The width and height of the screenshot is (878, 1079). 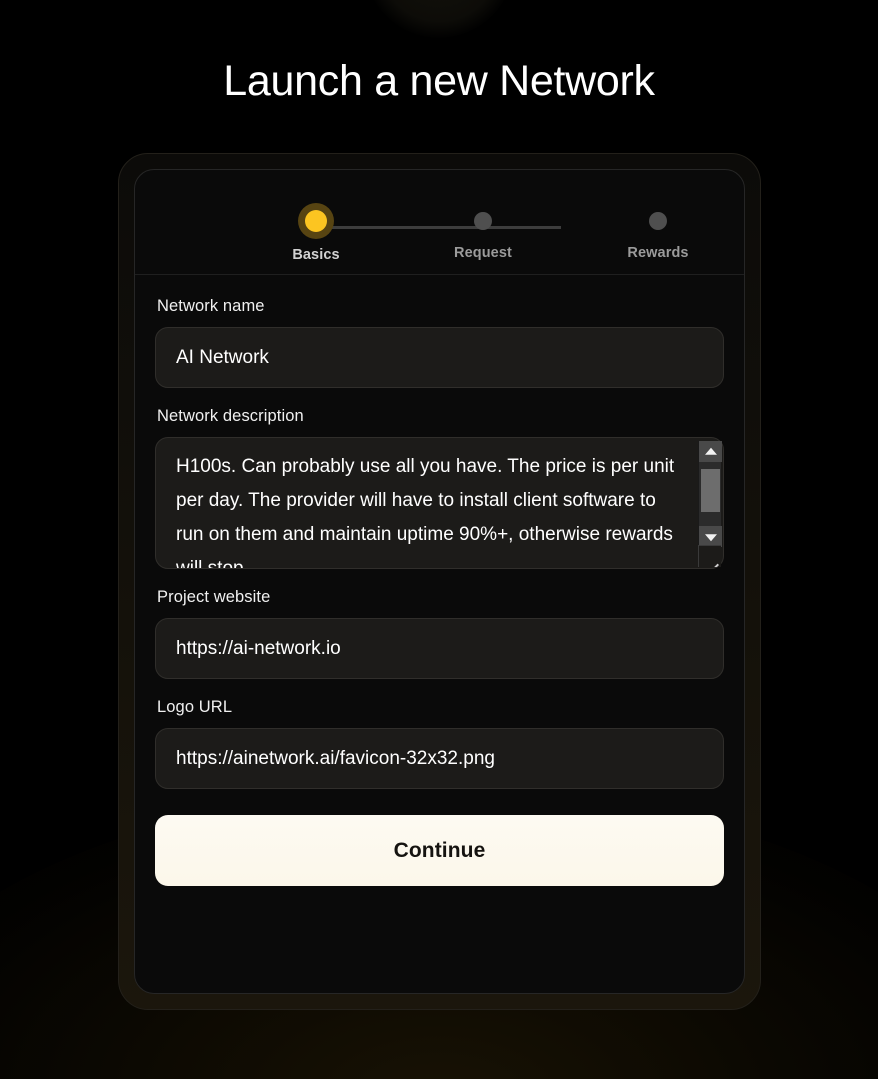 I want to click on label-network-description: Network description, so click(x=230, y=416).